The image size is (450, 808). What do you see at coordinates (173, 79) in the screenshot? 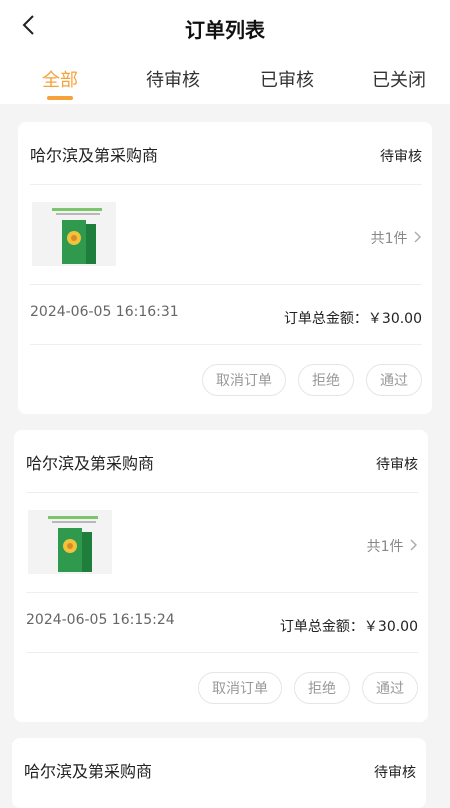
I see `tab-pending: 待审核` at bounding box center [173, 79].